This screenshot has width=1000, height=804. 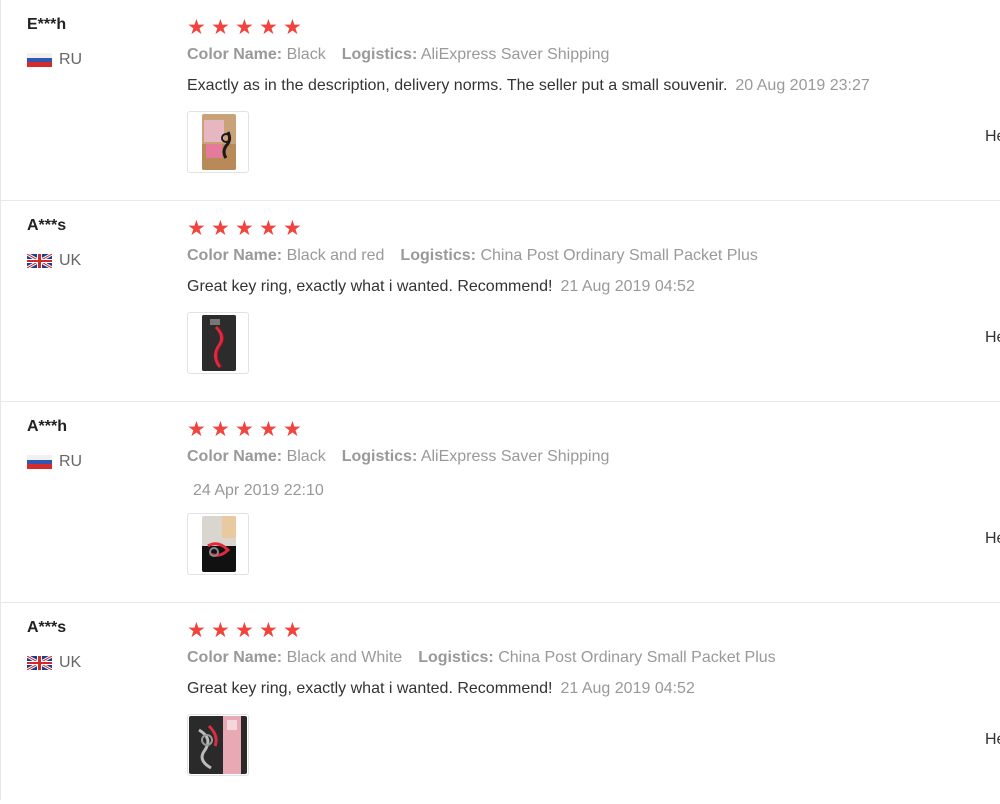 What do you see at coordinates (47, 24) in the screenshot?
I see `reviewer-name: E***h` at bounding box center [47, 24].